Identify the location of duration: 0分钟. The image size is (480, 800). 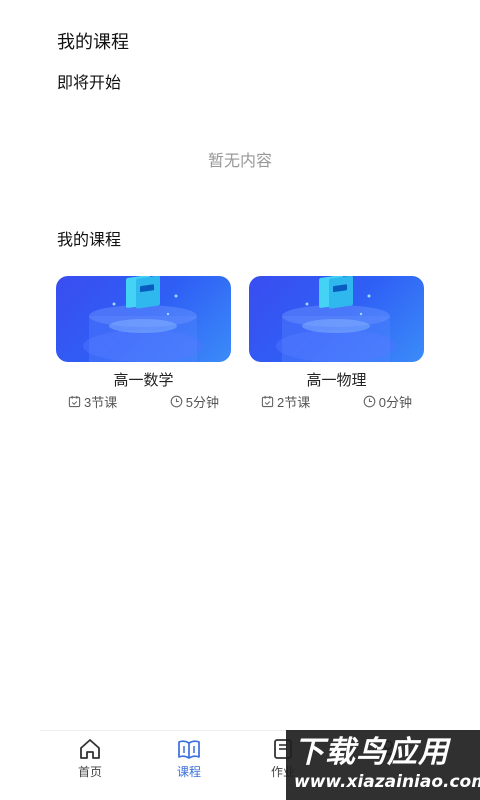
(387, 401).